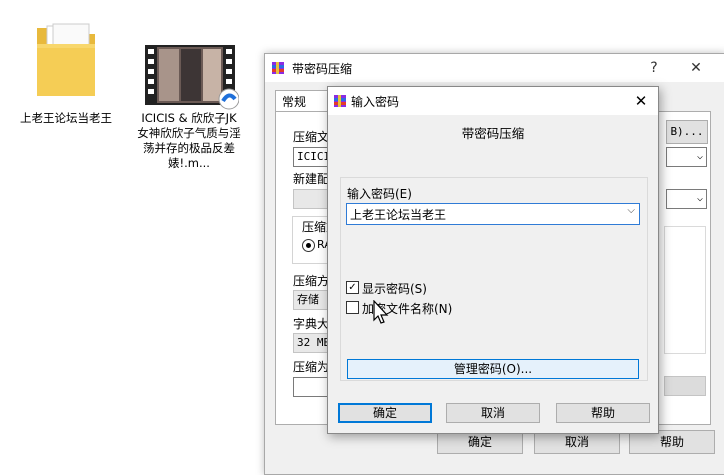 This screenshot has width=724, height=475. What do you see at coordinates (311, 367) in the screenshot?
I see `split-label: 压缩为` at bounding box center [311, 367].